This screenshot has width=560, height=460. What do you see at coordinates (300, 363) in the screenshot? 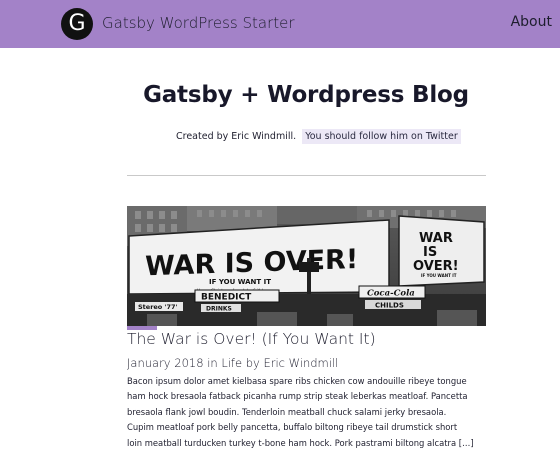
I see `post-author-link: Eric Windmill` at bounding box center [300, 363].